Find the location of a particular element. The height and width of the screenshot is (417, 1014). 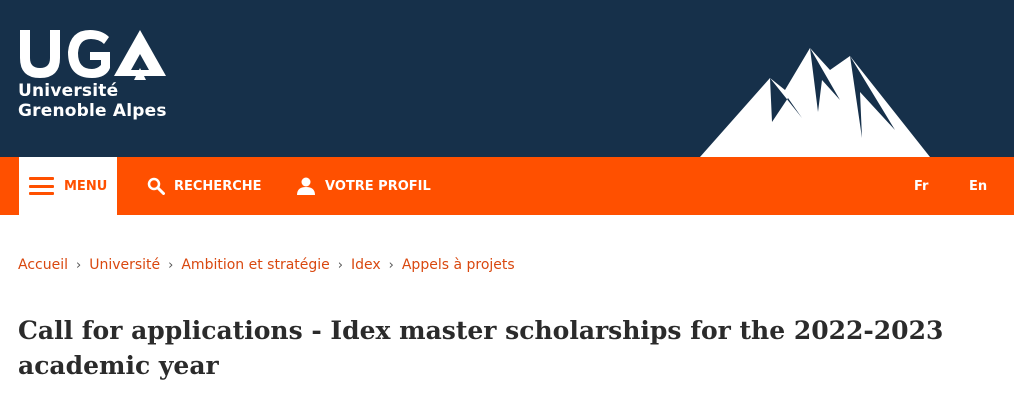

profile-button: VOTRE PROFIL is located at coordinates (363, 186).